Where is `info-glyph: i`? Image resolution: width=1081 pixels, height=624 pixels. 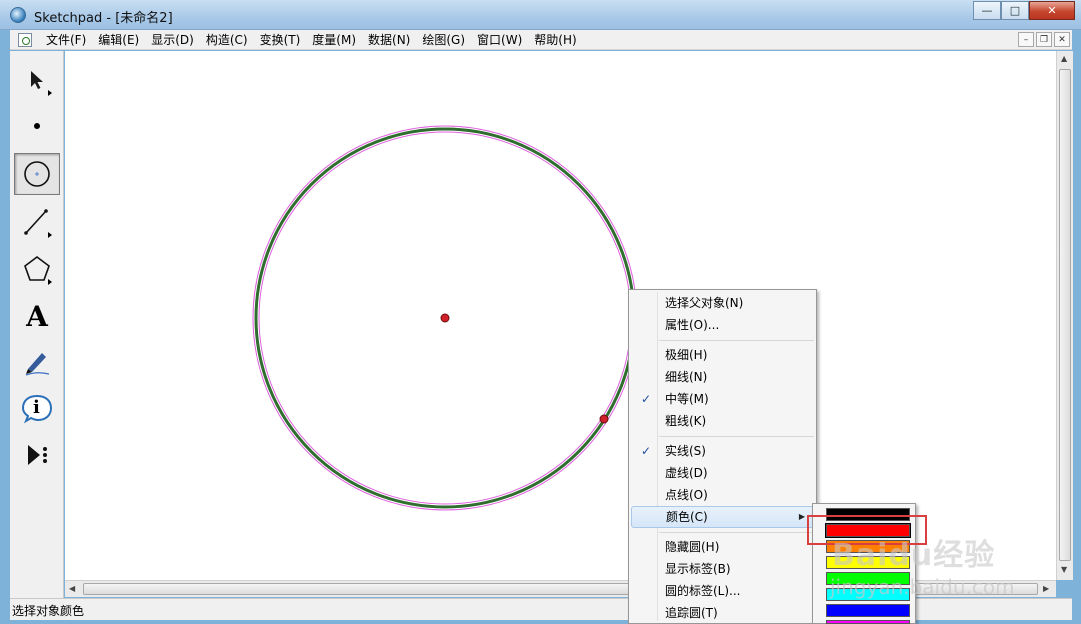 info-glyph: i is located at coordinates (36, 407).